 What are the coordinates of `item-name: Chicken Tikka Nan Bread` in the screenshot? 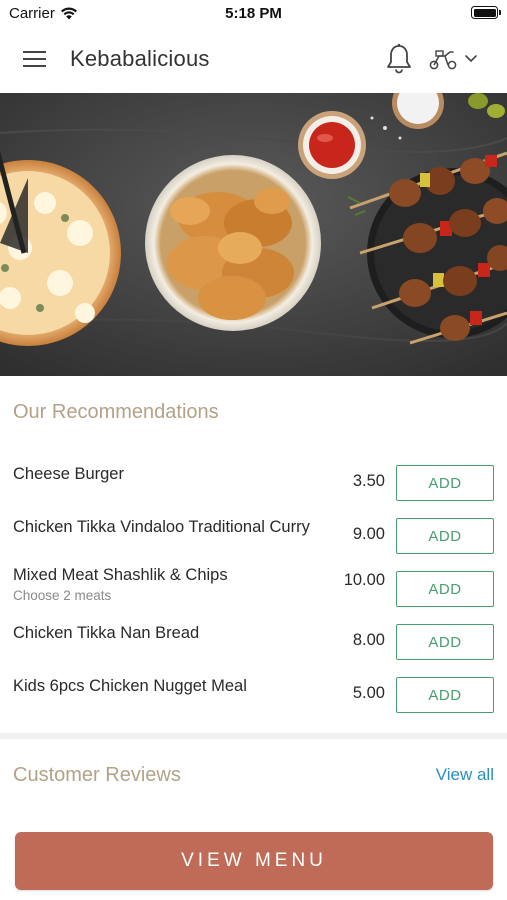 It's located at (106, 633).